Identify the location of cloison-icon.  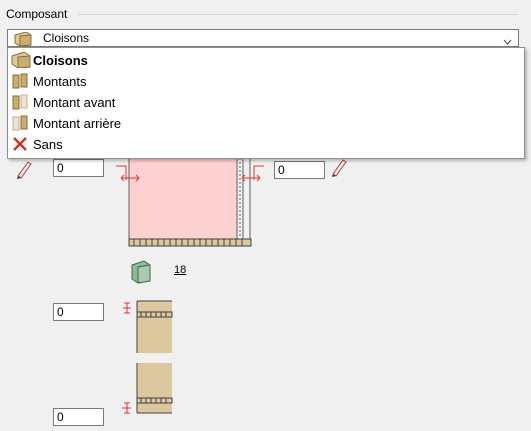
(21, 61).